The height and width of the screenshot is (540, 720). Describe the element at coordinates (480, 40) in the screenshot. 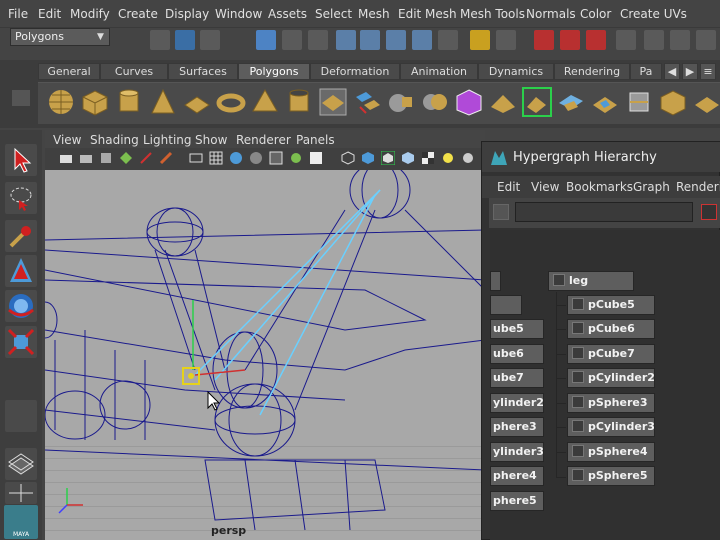

I see `lock-icon` at that location.